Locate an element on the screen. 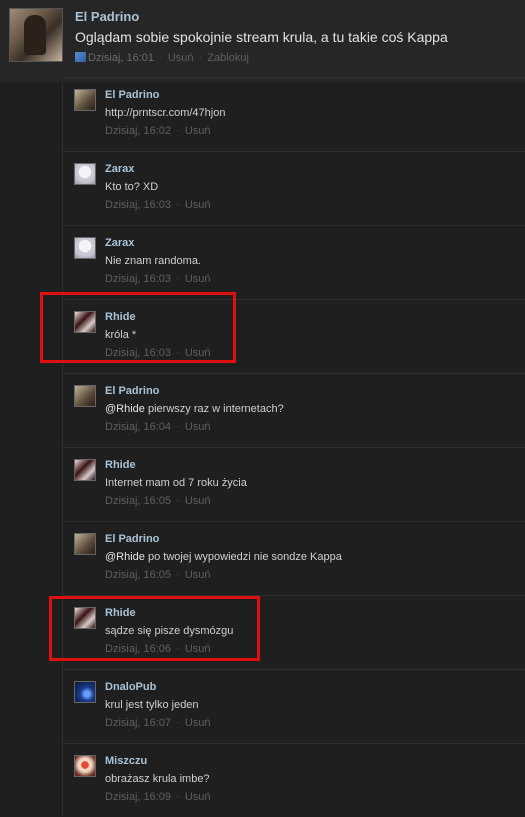 The image size is (525, 817). comment-text: obrażasz krula imbe? is located at coordinates (157, 779).